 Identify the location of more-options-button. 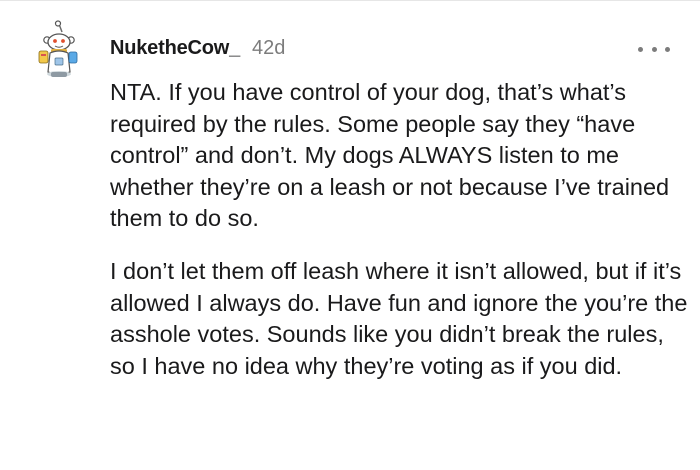
(654, 49).